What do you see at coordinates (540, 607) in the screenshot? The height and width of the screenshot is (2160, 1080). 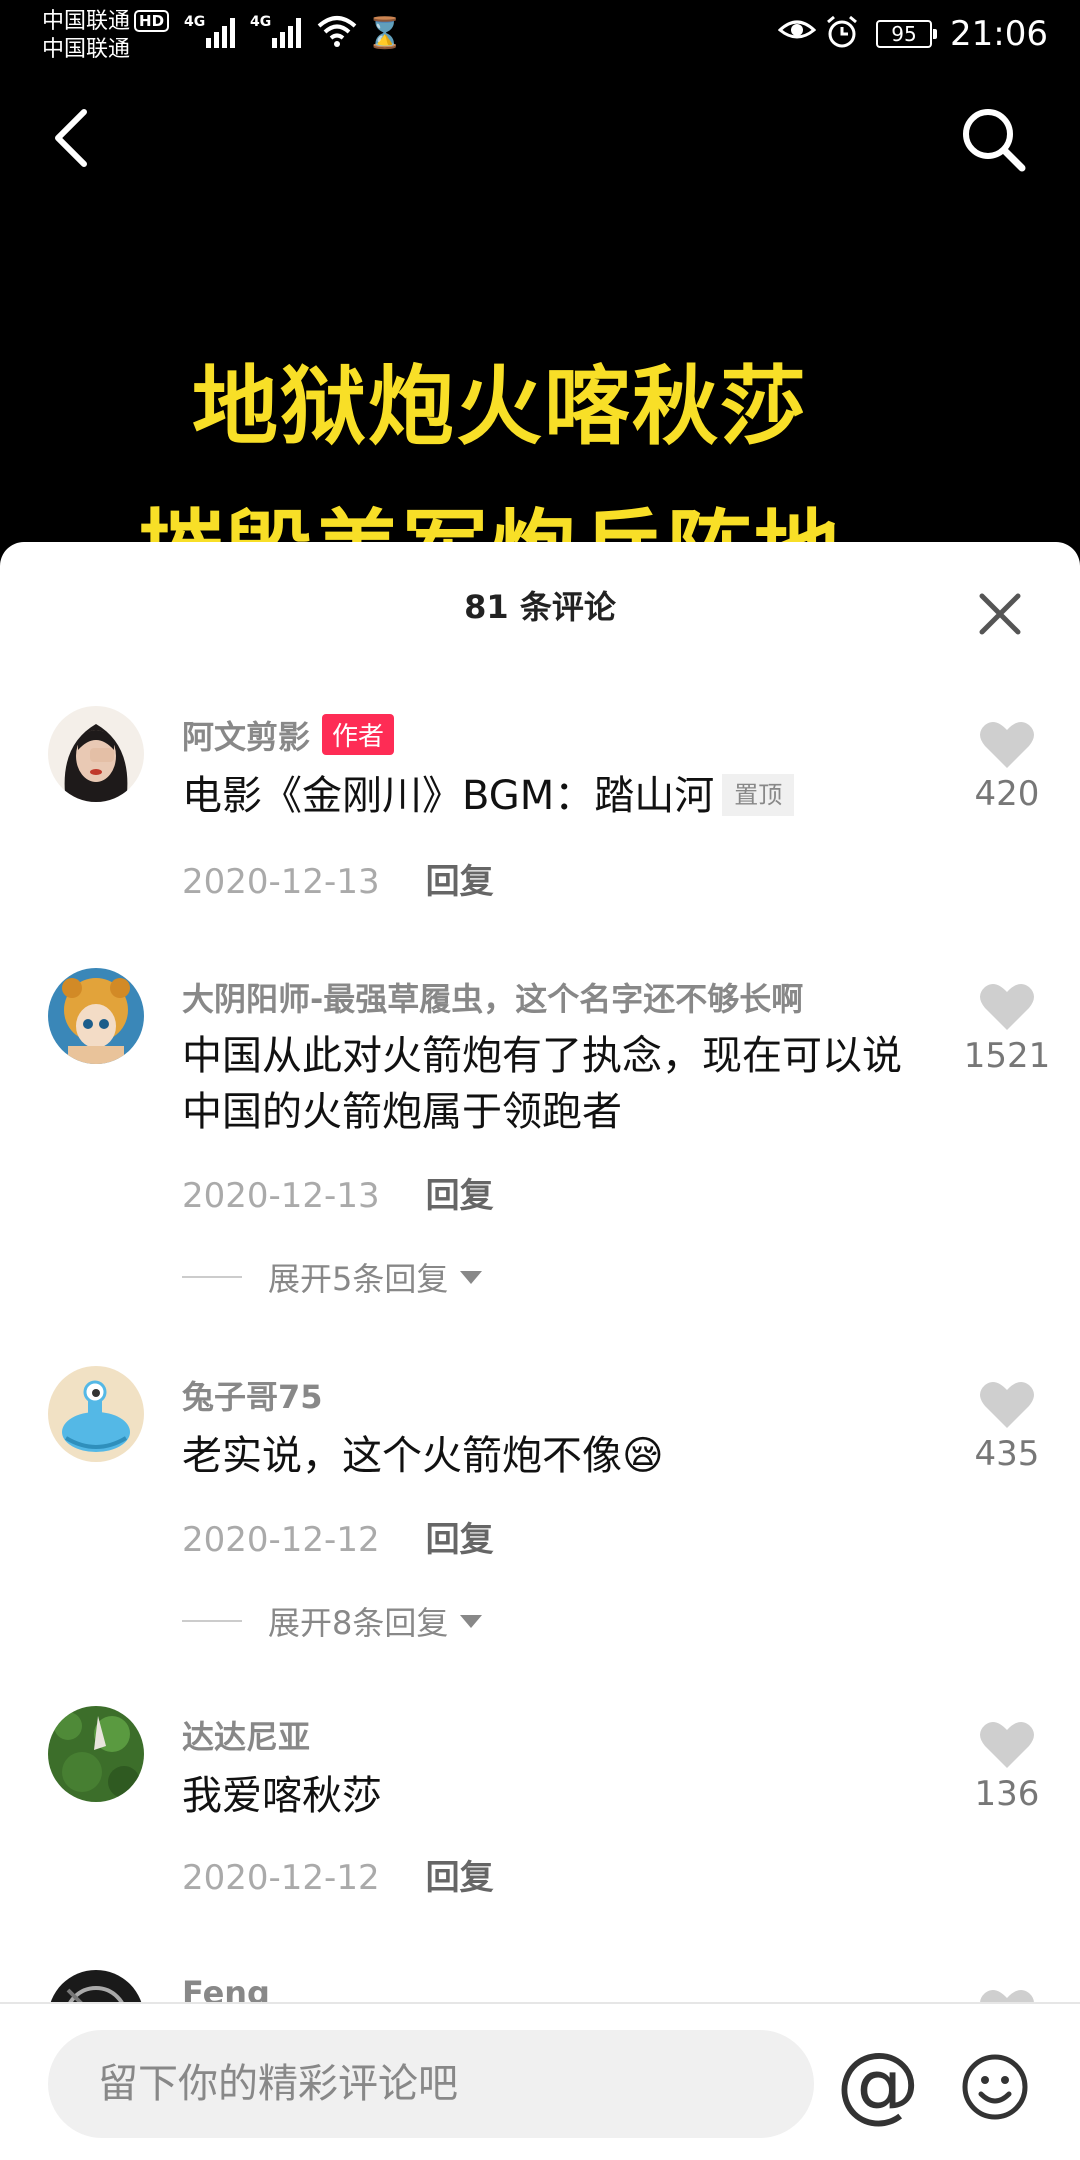 I see `comments-count-title: 81 条评论` at bounding box center [540, 607].